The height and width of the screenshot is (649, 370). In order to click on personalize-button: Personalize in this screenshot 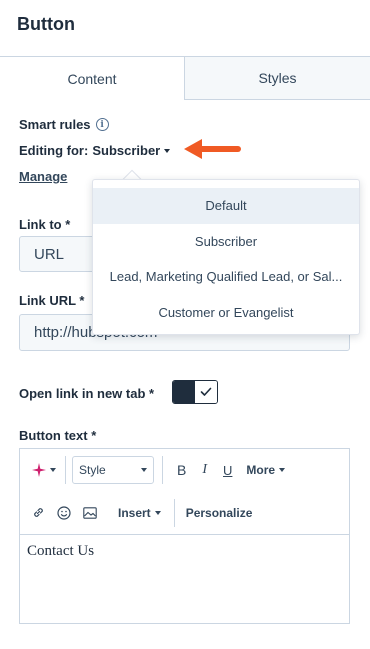, I will do `click(219, 513)`.